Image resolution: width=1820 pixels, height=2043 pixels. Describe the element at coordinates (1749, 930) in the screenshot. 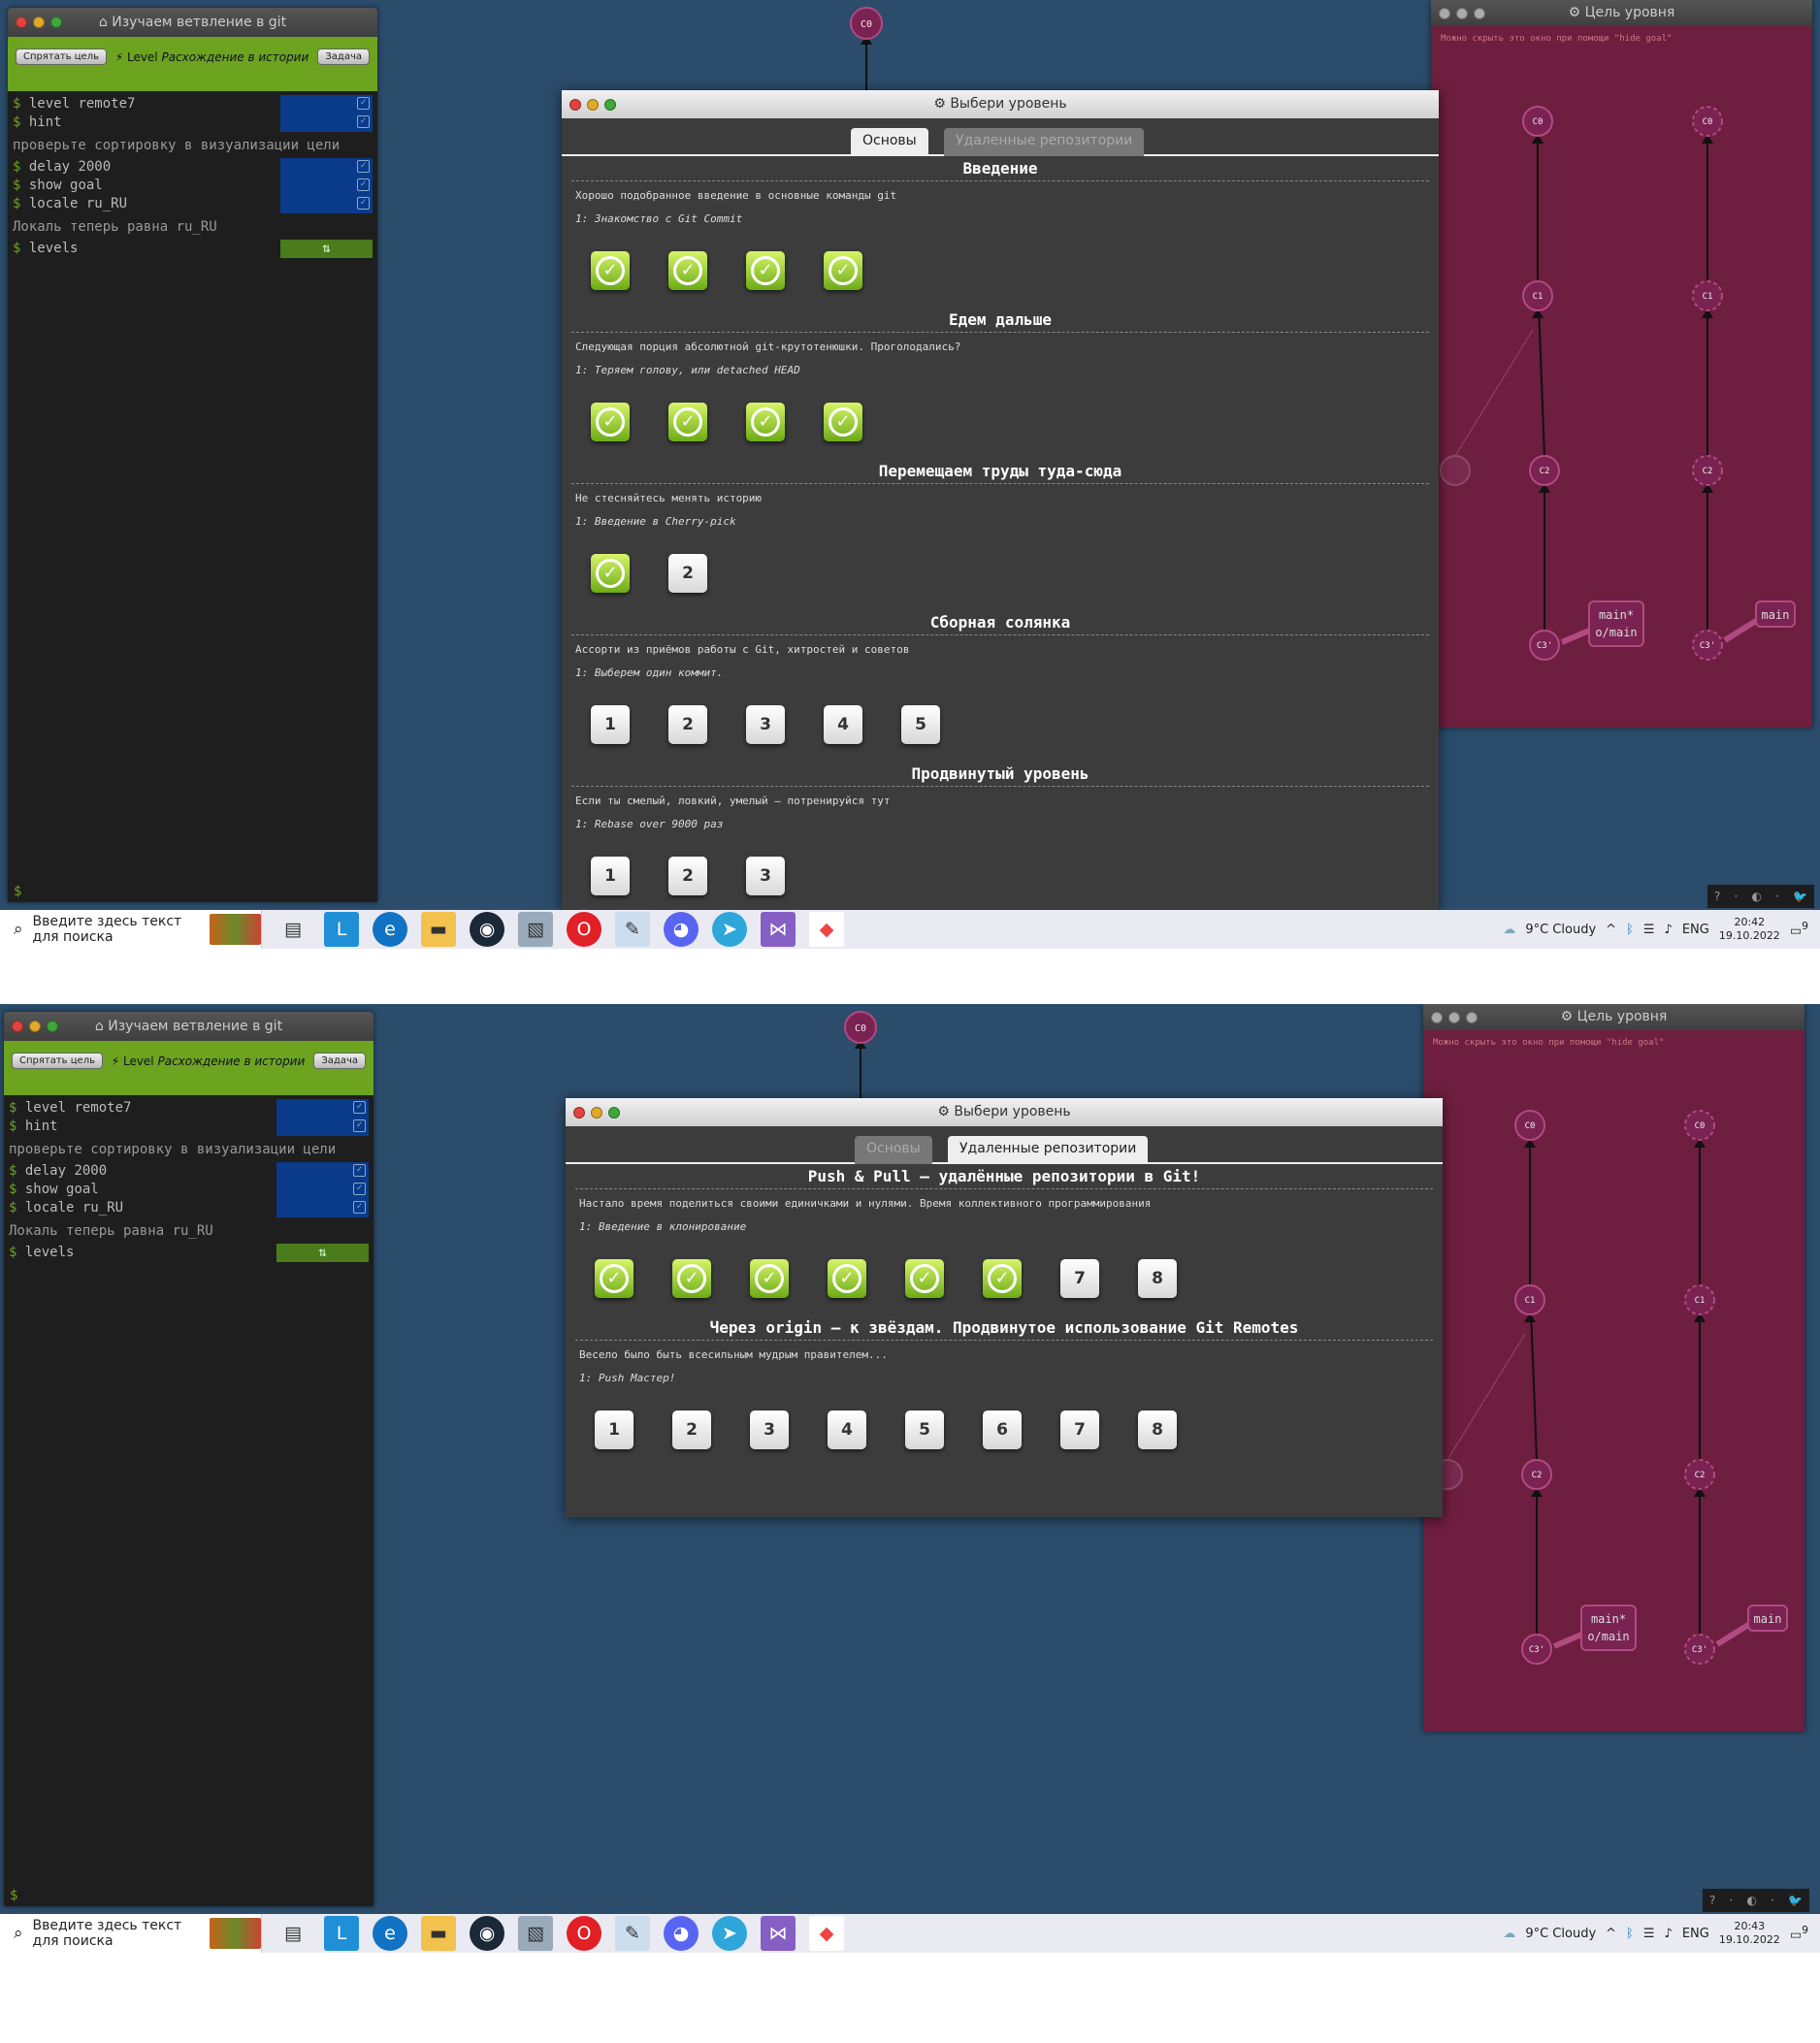

I see `clock: 20:42 19.10.2022` at that location.